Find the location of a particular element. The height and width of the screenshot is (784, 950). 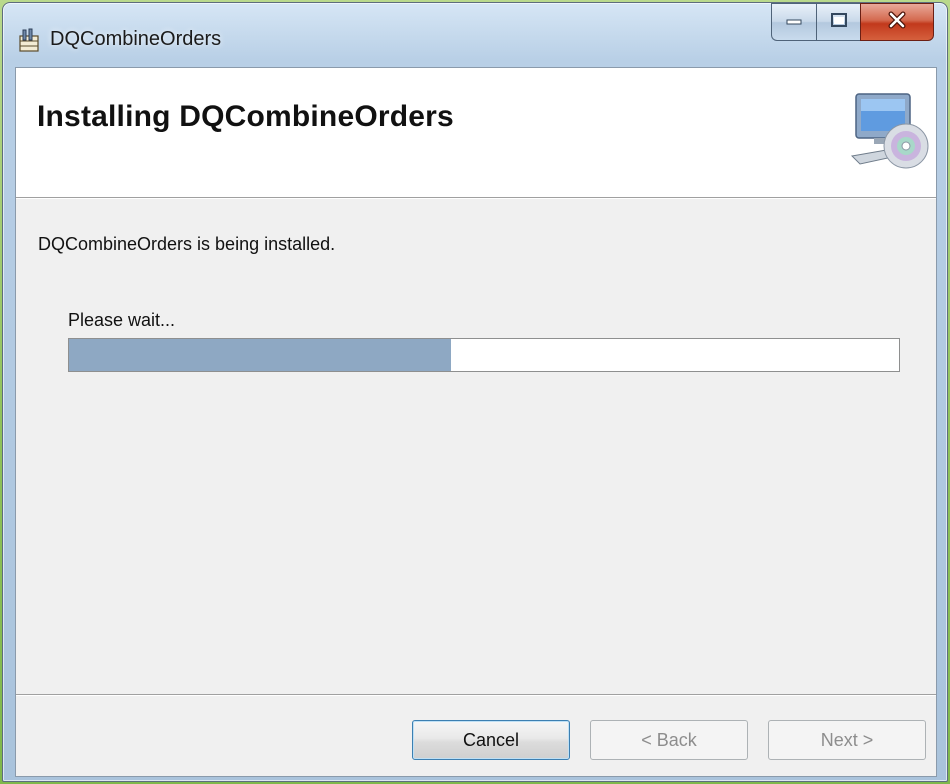

caption-buttons is located at coordinates (852, 23).